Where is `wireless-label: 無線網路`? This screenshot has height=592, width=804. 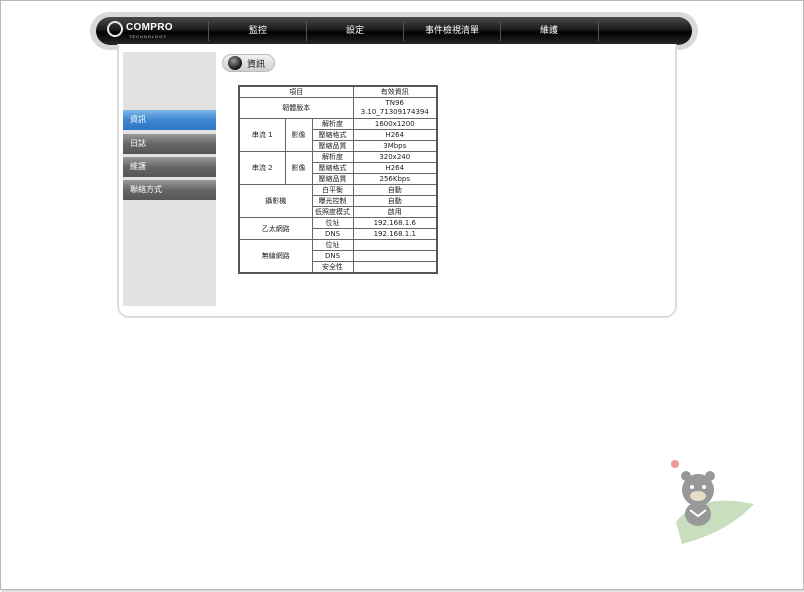
wireless-label: 無線網路 is located at coordinates (275, 256).